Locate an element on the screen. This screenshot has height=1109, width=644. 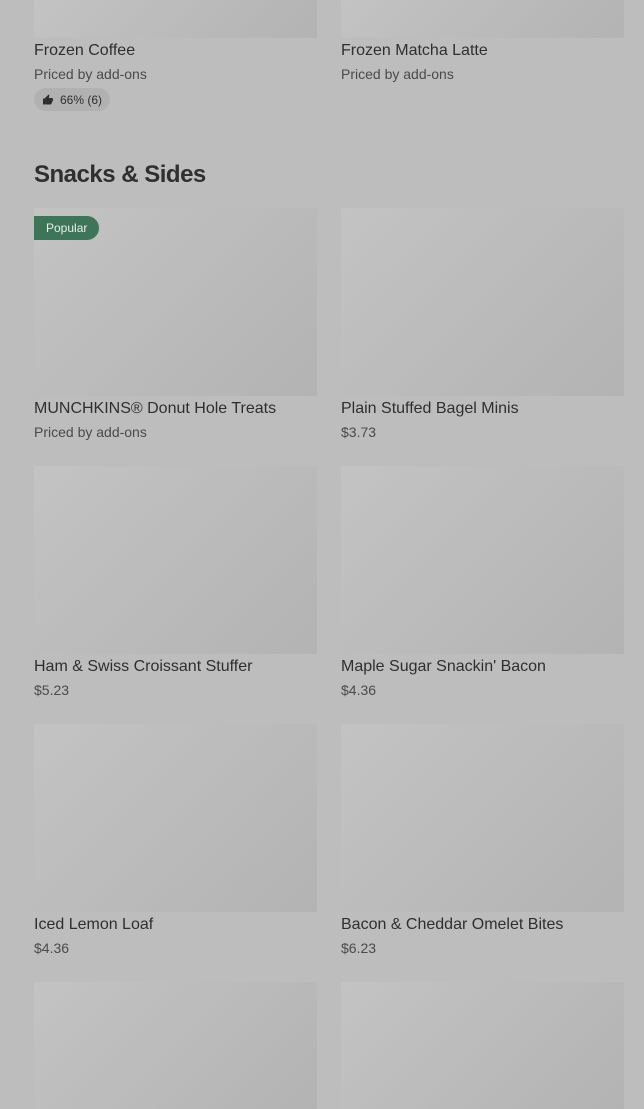
item-price: $6.23 is located at coordinates (359, 948).